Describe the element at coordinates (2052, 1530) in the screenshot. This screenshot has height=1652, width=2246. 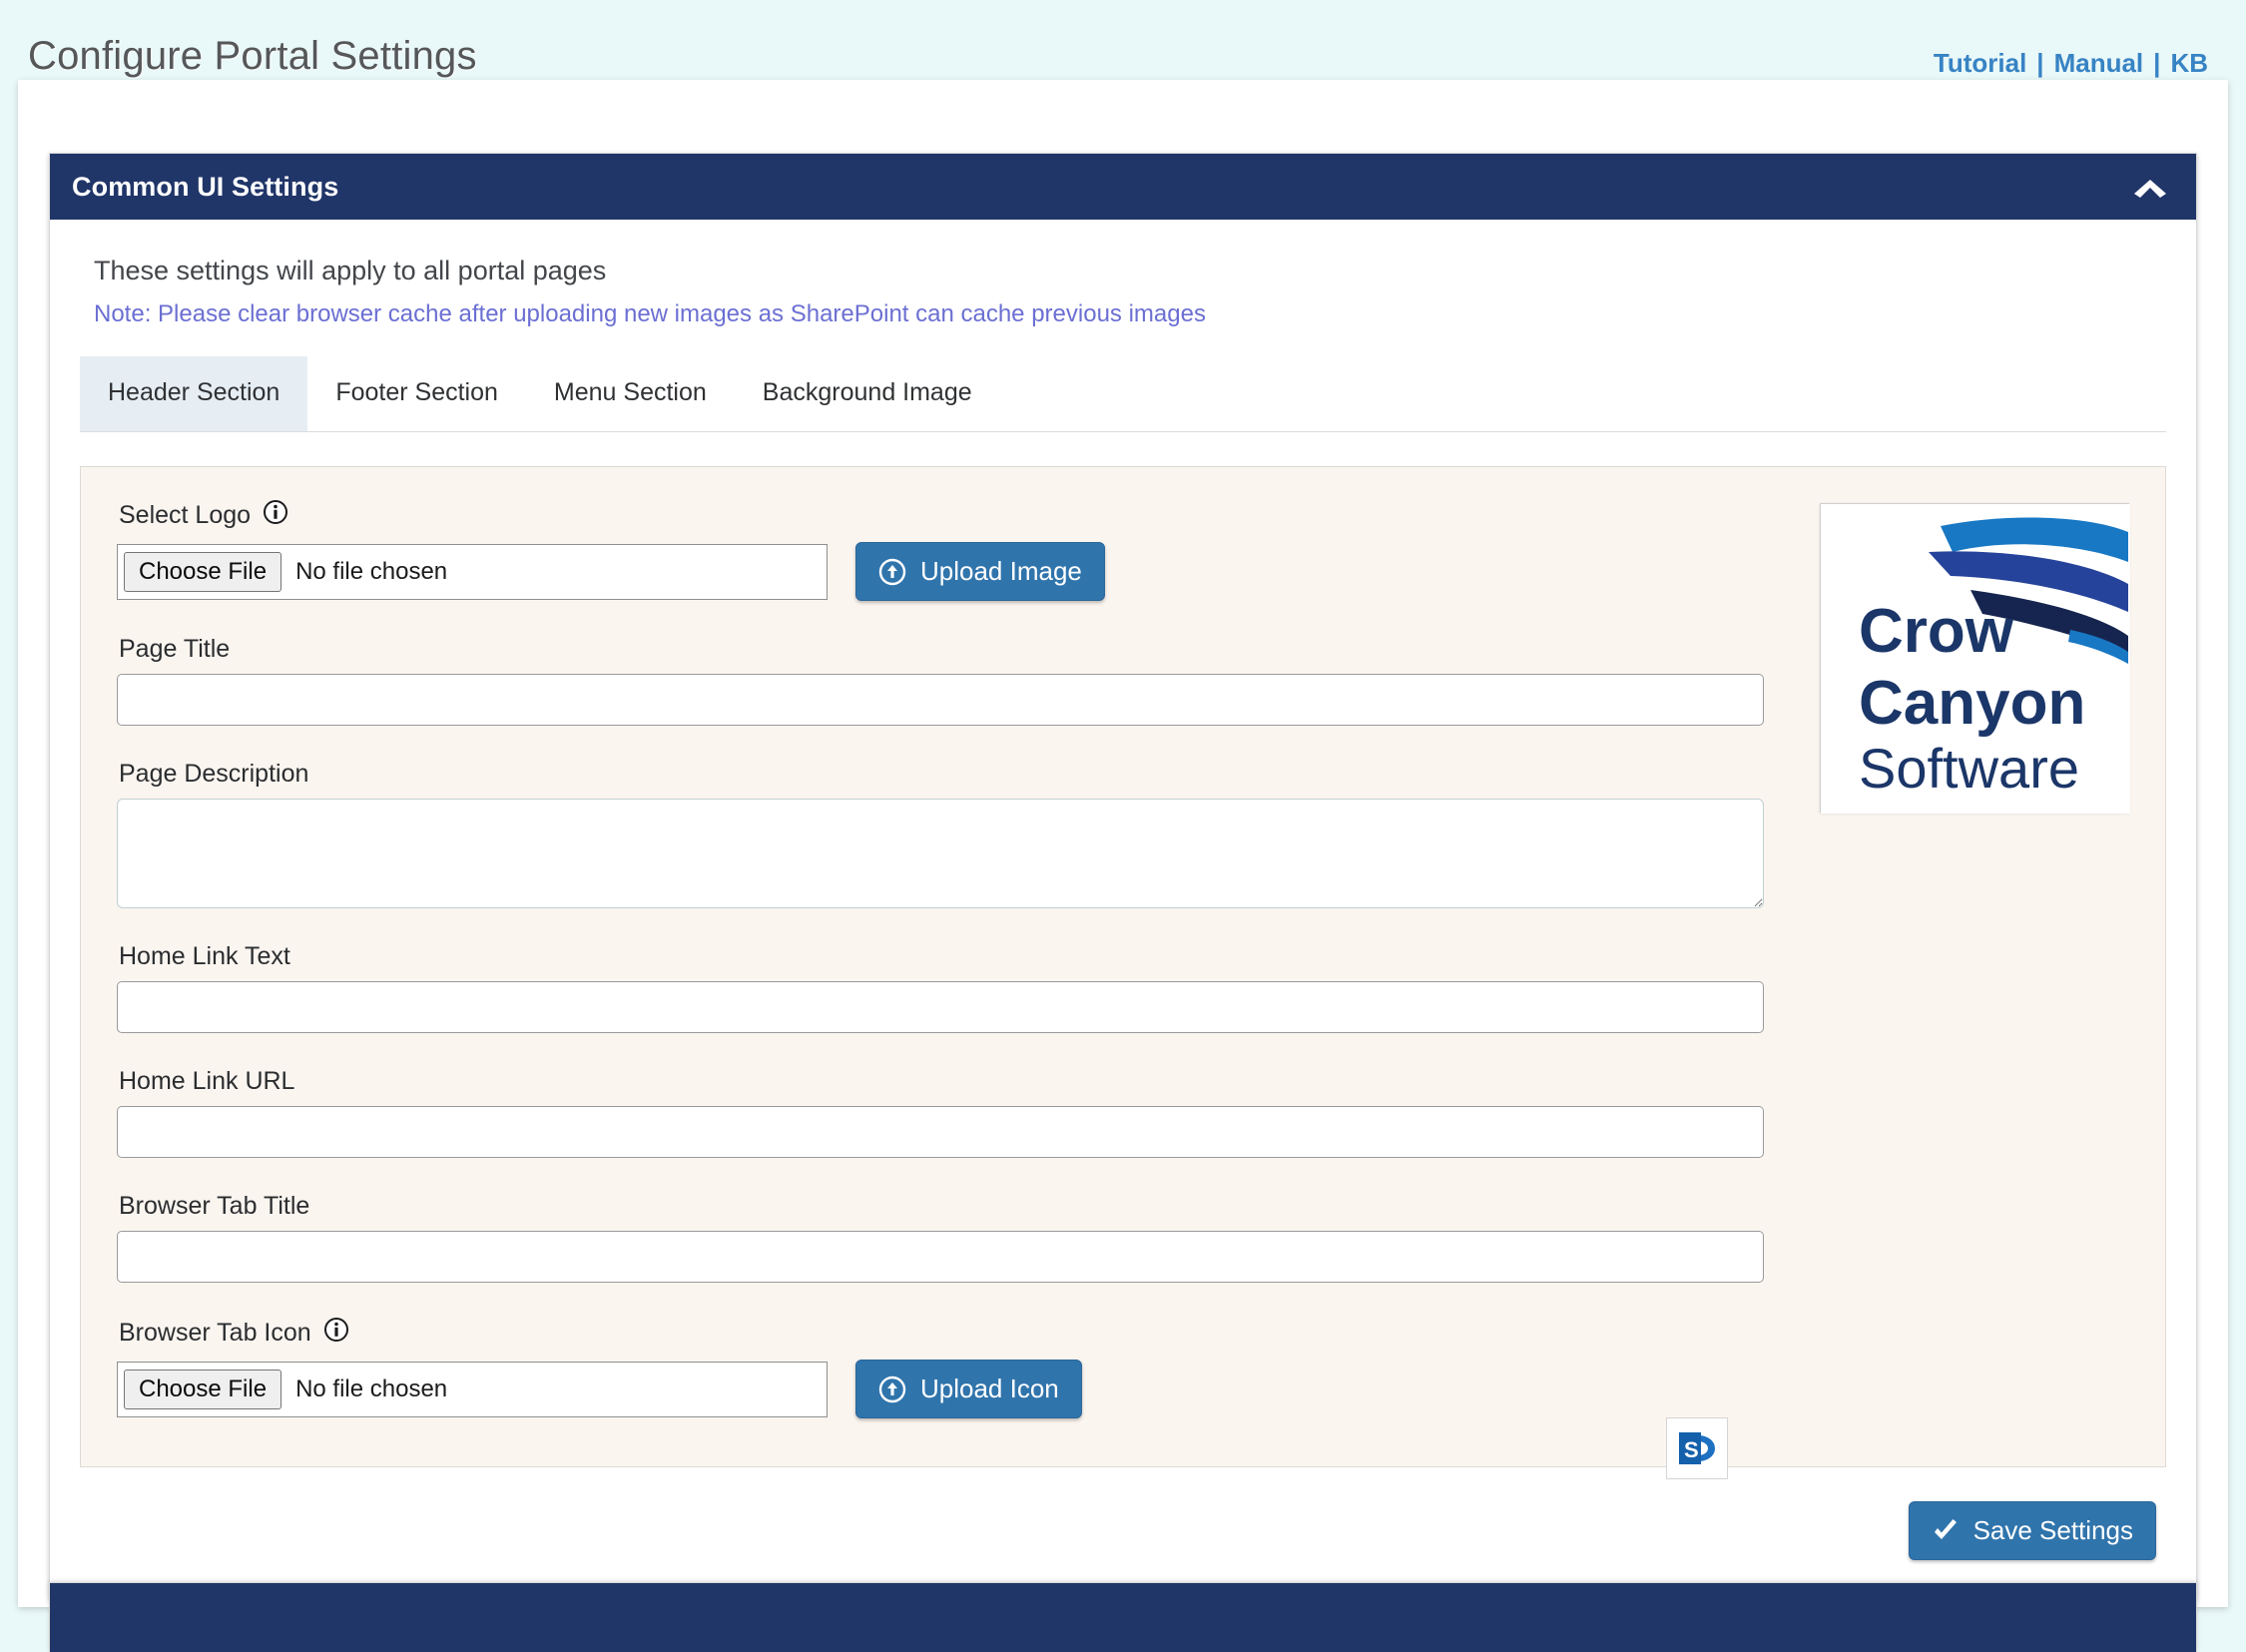
I see `save-settings-label: Save Settings` at that location.